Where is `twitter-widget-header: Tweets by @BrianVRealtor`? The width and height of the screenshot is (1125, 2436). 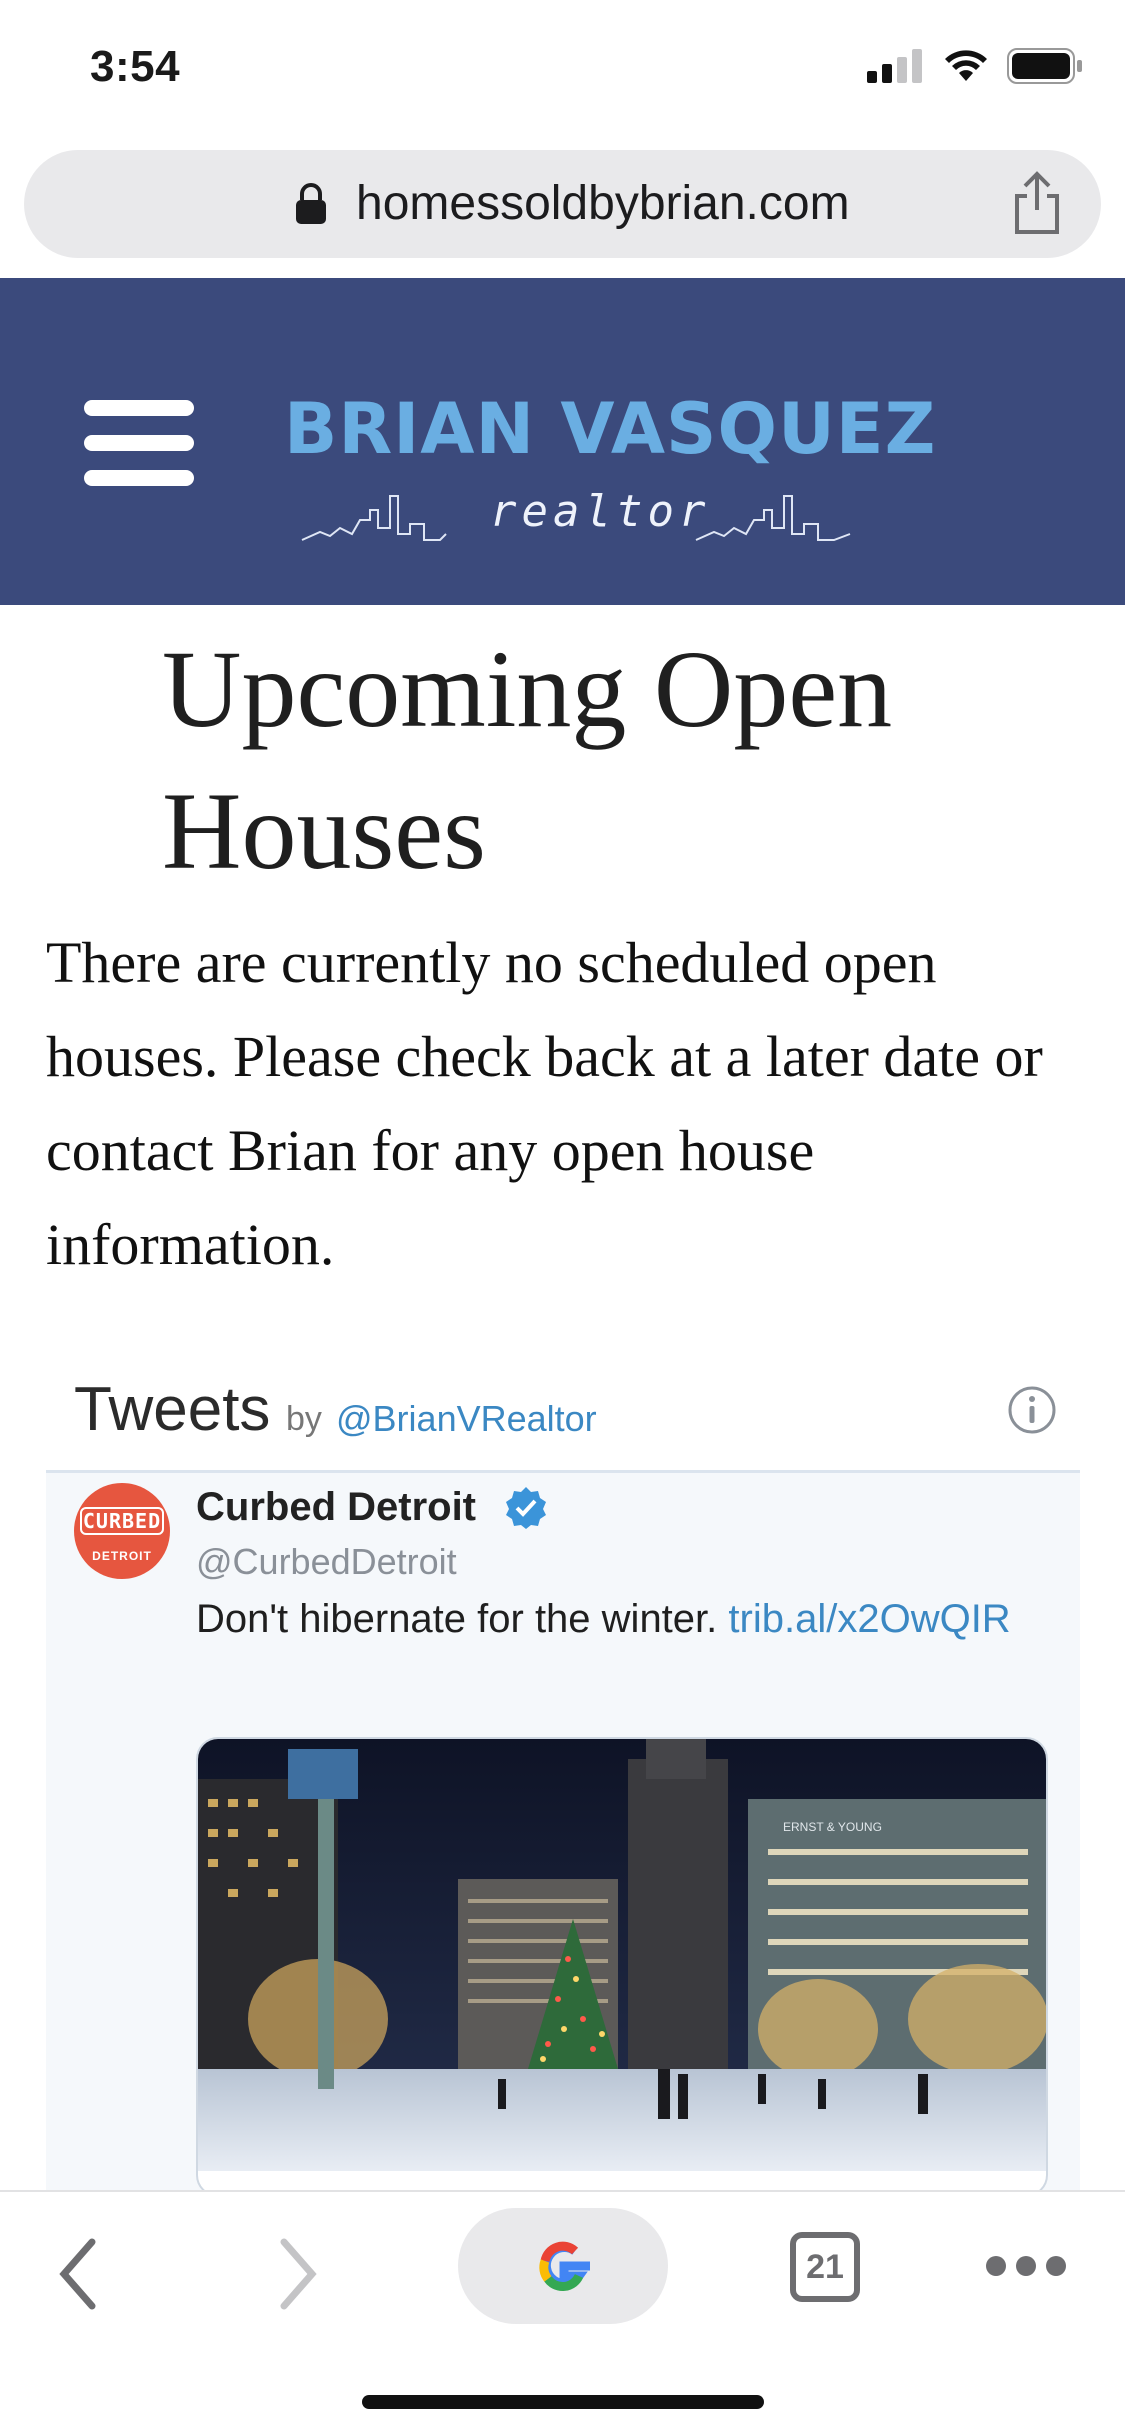
twitter-widget-header: Tweets by @BrianVRealtor is located at coordinates (563, 1415).